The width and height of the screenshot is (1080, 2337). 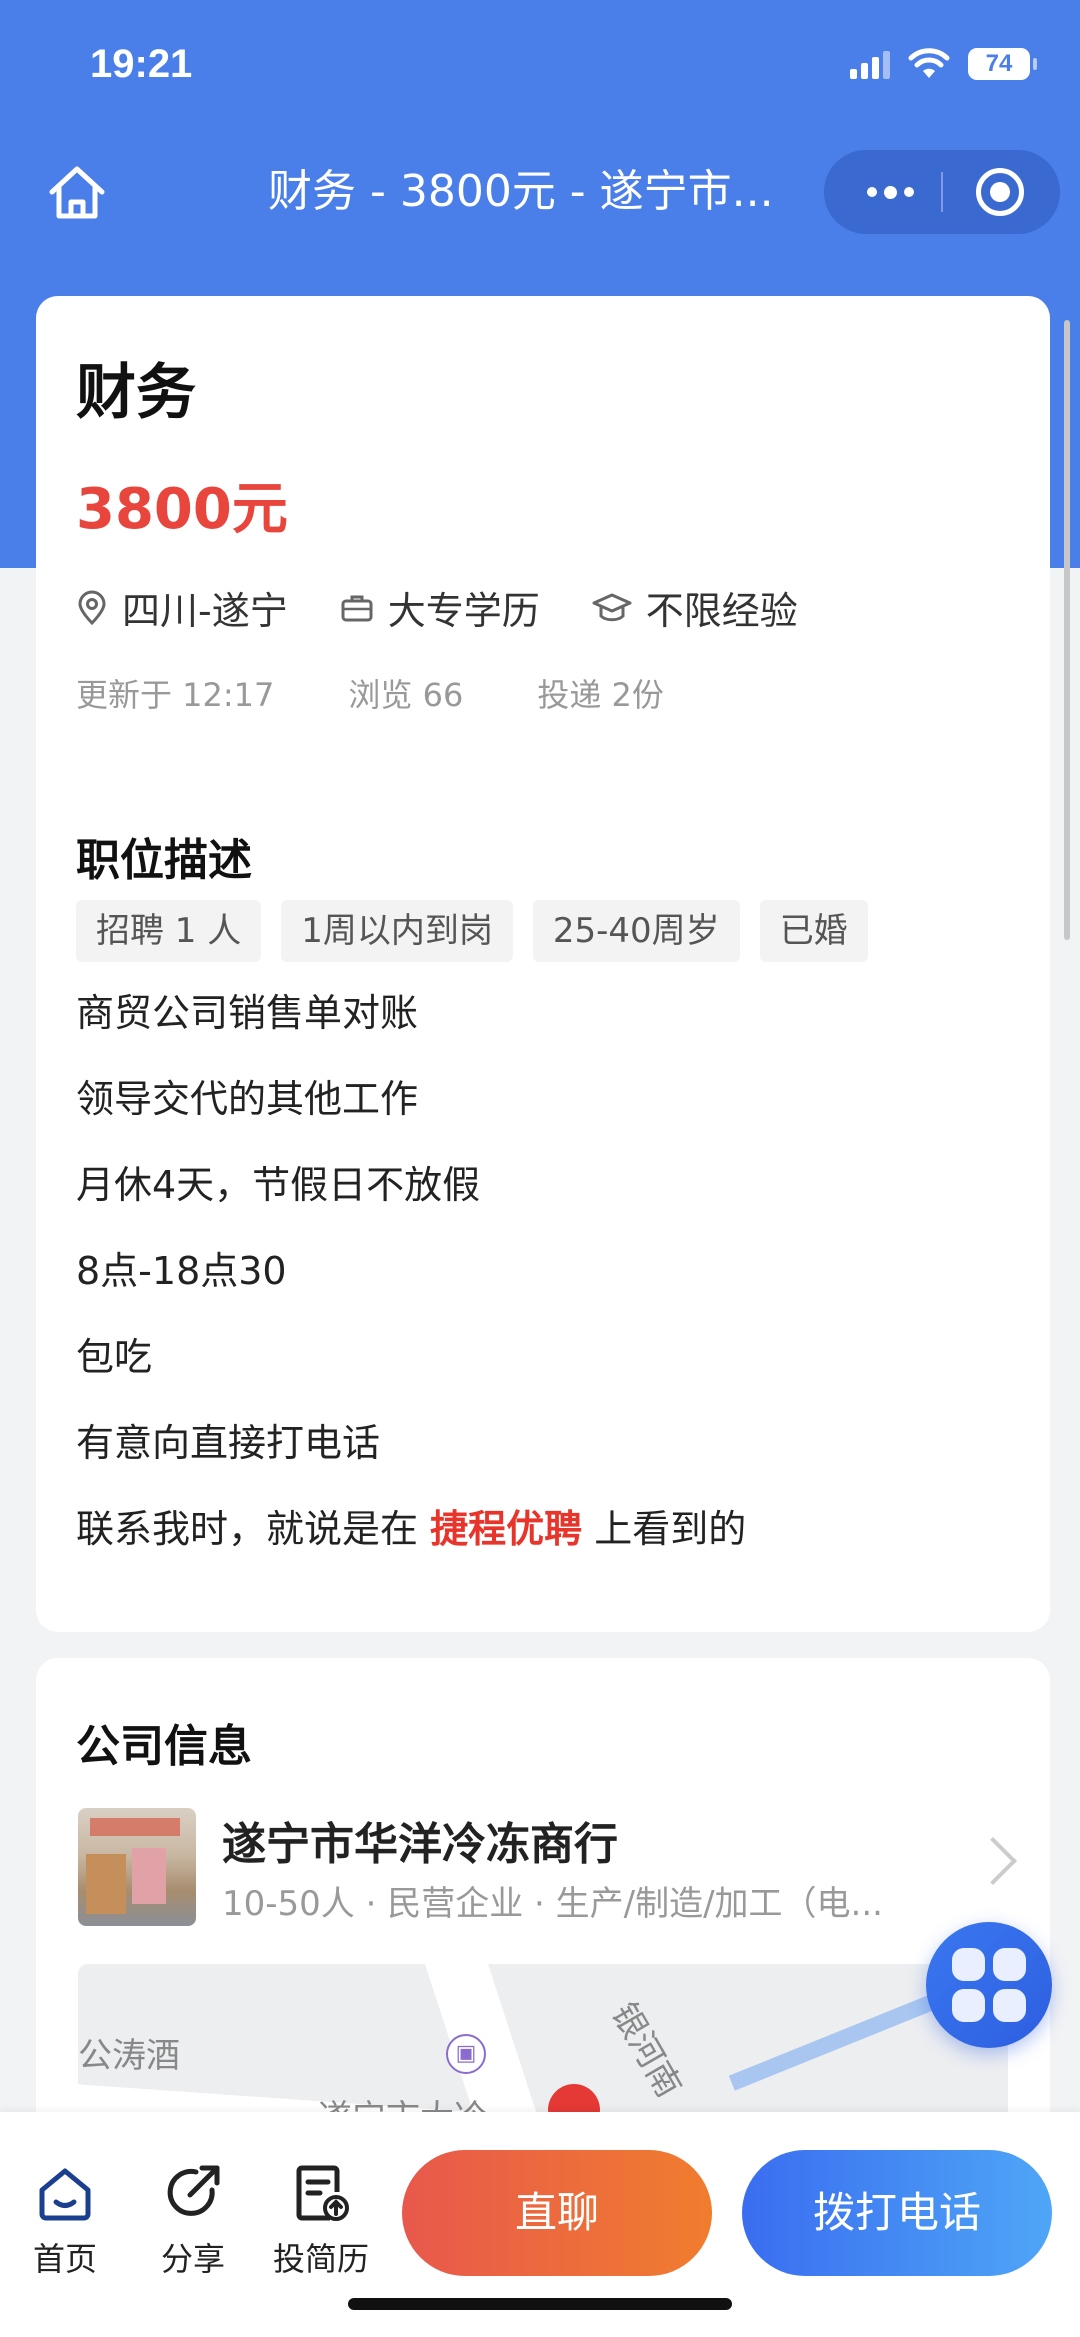 What do you see at coordinates (181, 1271) in the screenshot?
I see `description-line: 8点-18点30` at bounding box center [181, 1271].